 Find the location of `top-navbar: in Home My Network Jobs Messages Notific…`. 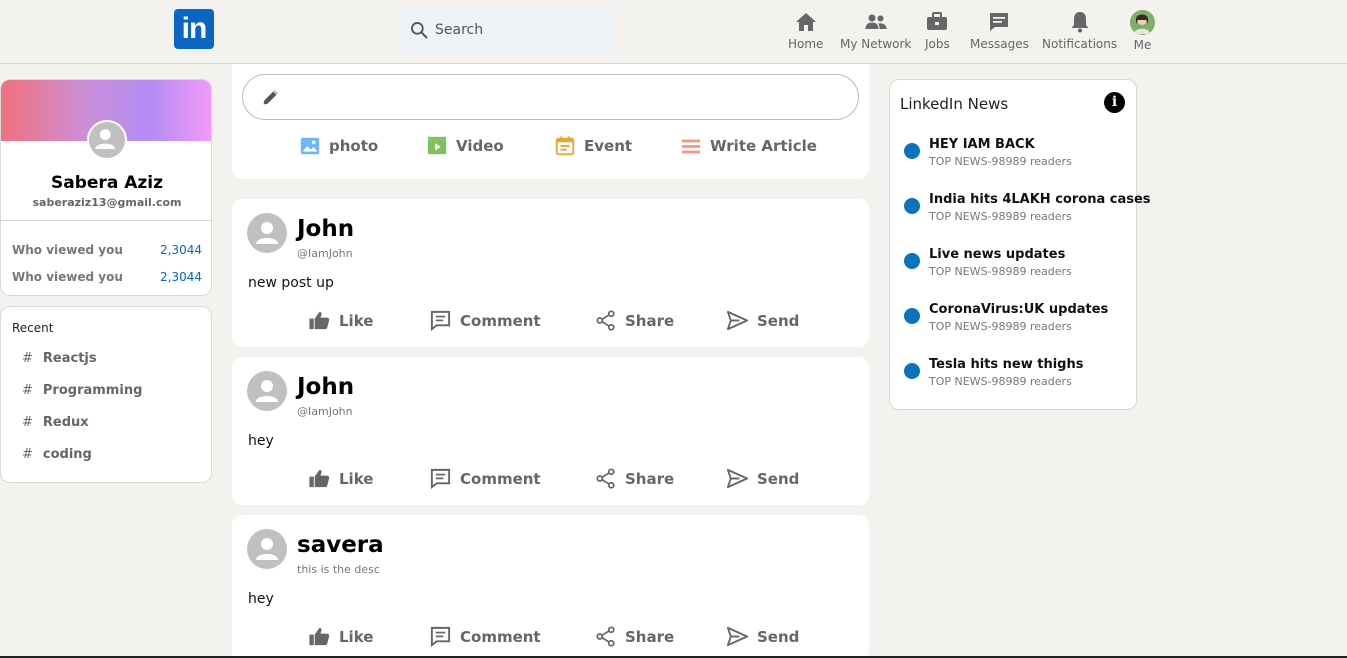

top-navbar: in Home My Network Jobs Messages Notific… is located at coordinates (673, 32).